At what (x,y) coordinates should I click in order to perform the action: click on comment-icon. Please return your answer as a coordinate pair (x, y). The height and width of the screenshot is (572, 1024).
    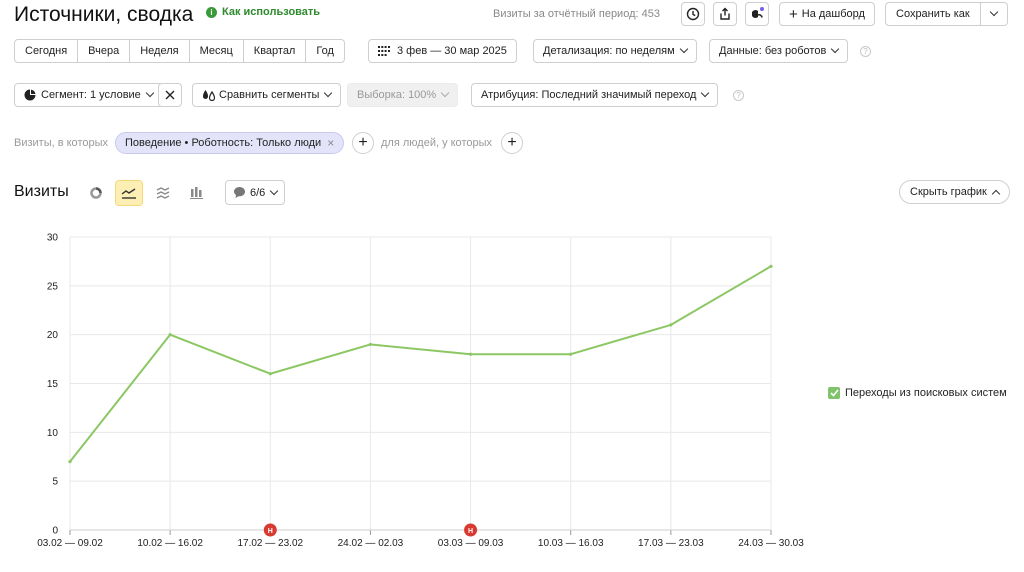
    Looking at the image, I should click on (239, 192).